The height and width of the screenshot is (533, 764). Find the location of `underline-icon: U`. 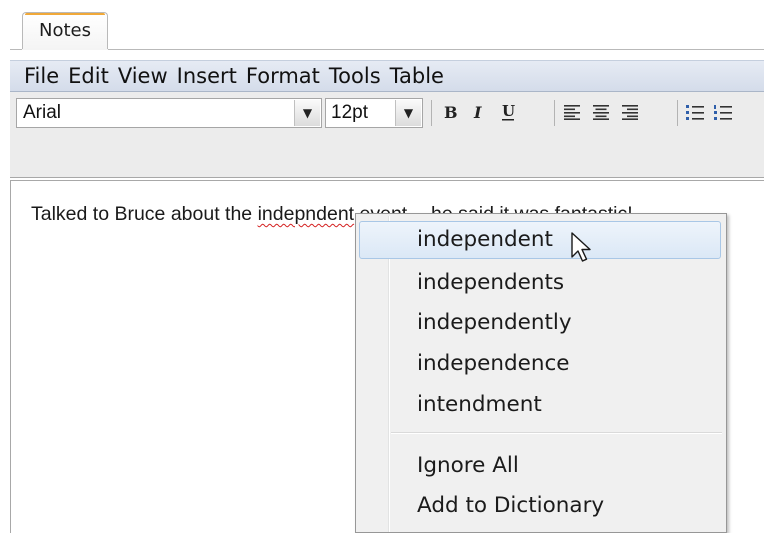

underline-icon: U is located at coordinates (508, 111).